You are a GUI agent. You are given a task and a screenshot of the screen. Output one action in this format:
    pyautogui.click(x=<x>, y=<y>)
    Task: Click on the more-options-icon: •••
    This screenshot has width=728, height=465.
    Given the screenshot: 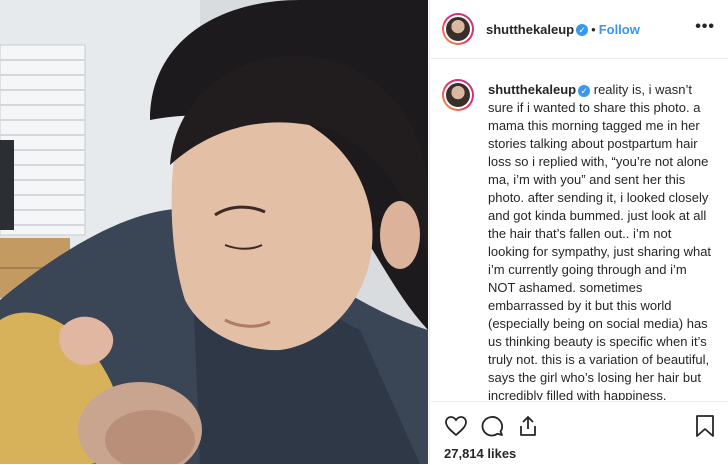 What is the action you would take?
    pyautogui.click(x=705, y=27)
    